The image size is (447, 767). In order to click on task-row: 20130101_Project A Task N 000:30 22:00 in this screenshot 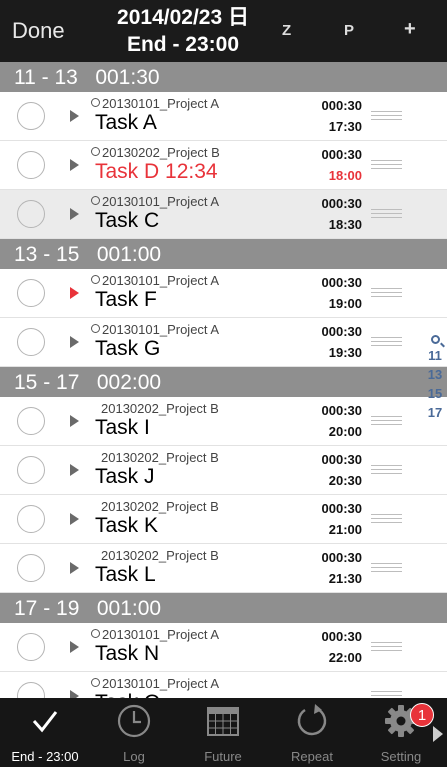, I will do `click(223, 647)`.